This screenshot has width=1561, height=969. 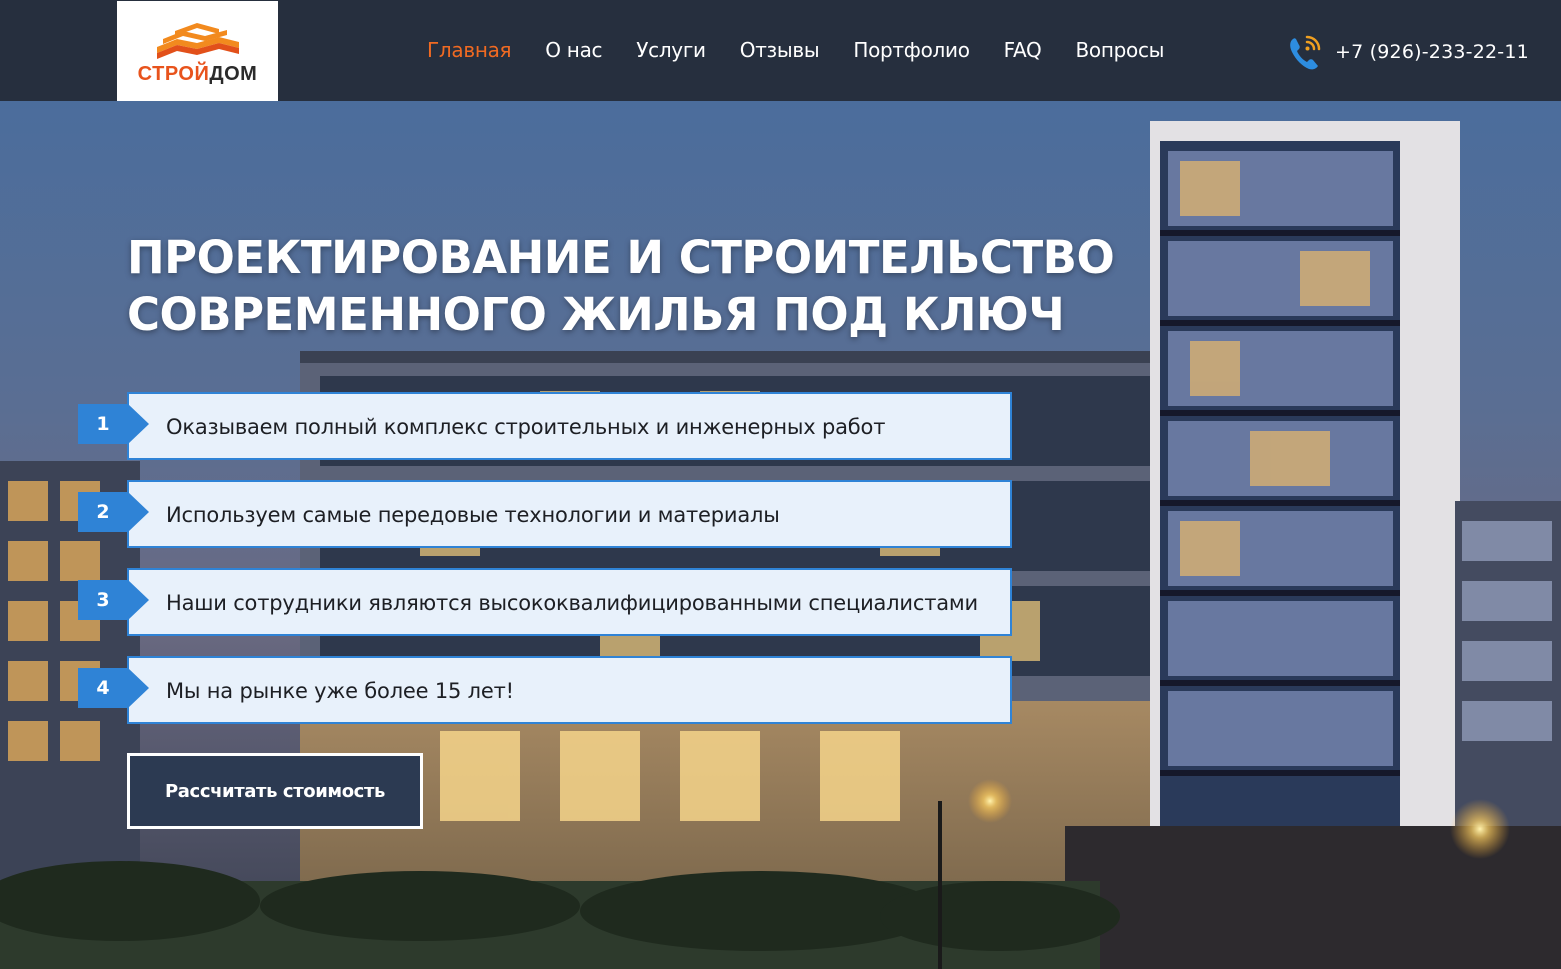 I want to click on phone-number: +7 (926)-233-22-11, so click(x=1432, y=52).